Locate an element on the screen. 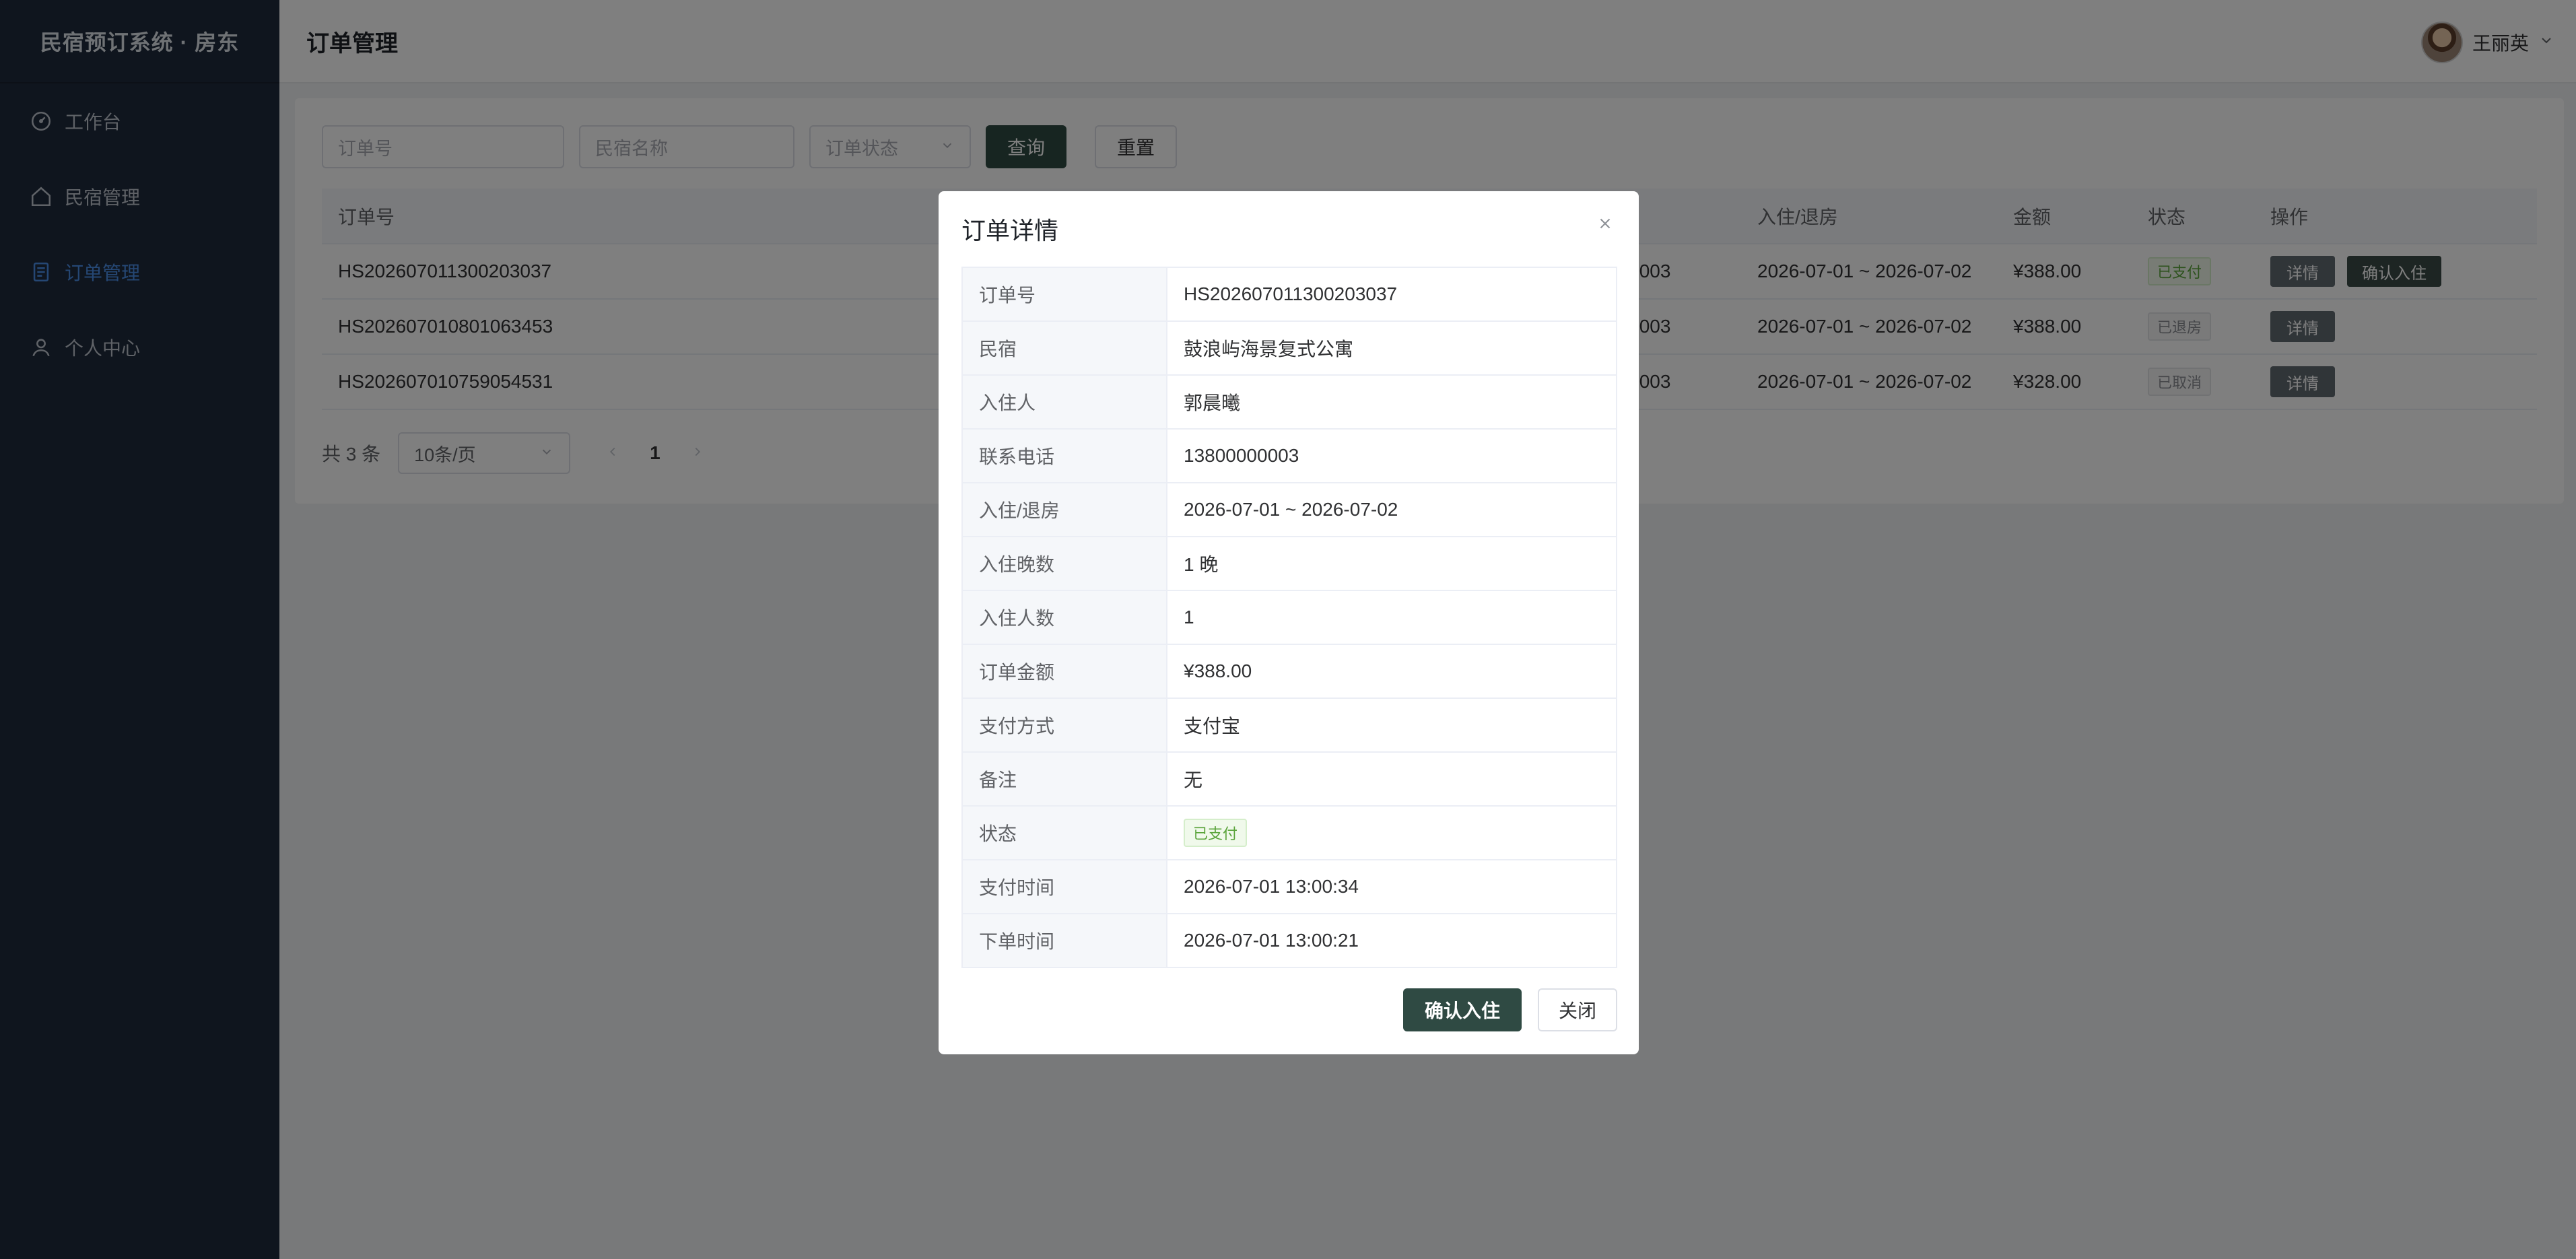 This screenshot has height=1259, width=2576. dialog-footer: 确认入住 关闭 is located at coordinates (1510, 1009).